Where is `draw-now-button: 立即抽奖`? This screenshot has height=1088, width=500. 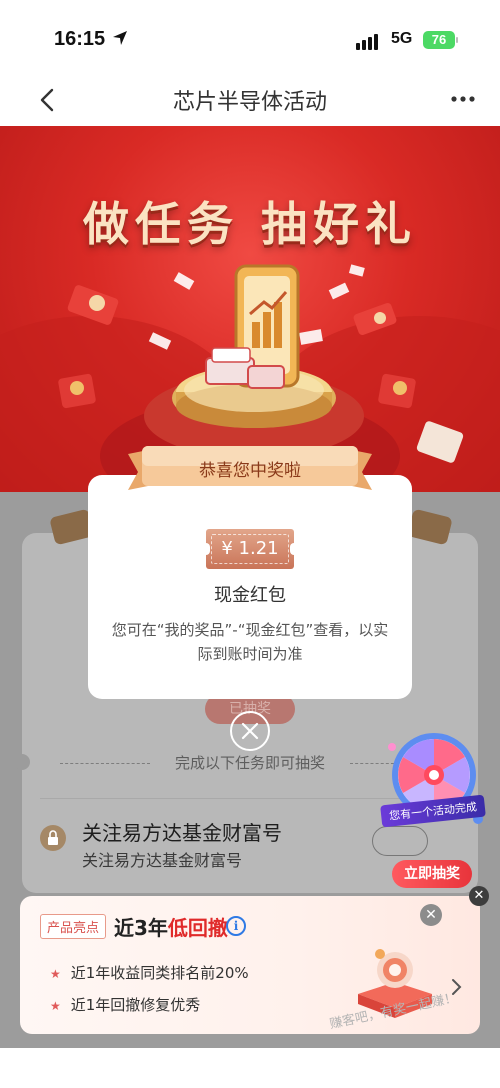
draw-now-button: 立即抽奖 is located at coordinates (432, 874).